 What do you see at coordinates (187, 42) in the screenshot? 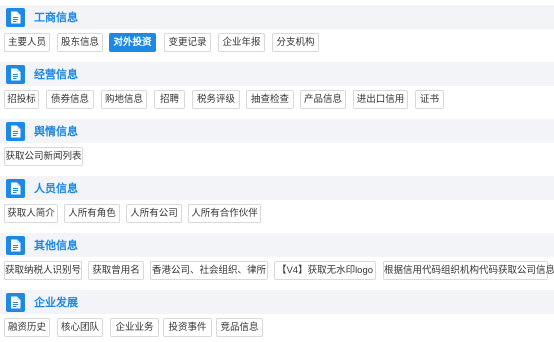
I see `api-chip-button: 变更记录` at bounding box center [187, 42].